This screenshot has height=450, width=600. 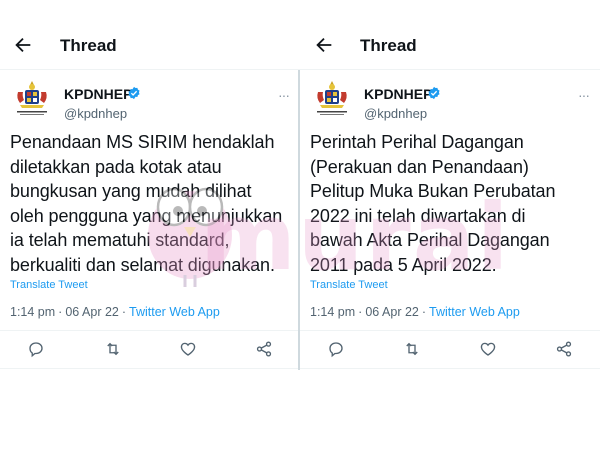 I want to click on tweet-line: berkualiti dan selamat digunakan., so click(x=142, y=264).